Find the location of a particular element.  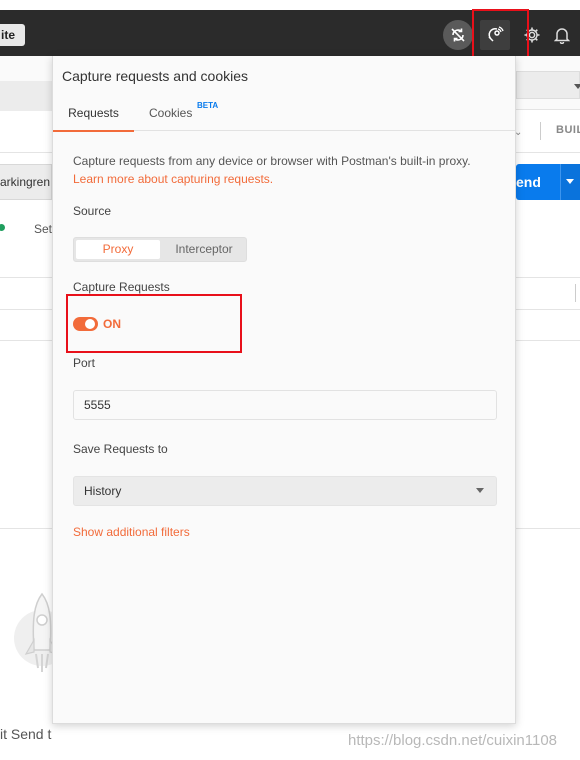

source-label: Source is located at coordinates (92, 211).